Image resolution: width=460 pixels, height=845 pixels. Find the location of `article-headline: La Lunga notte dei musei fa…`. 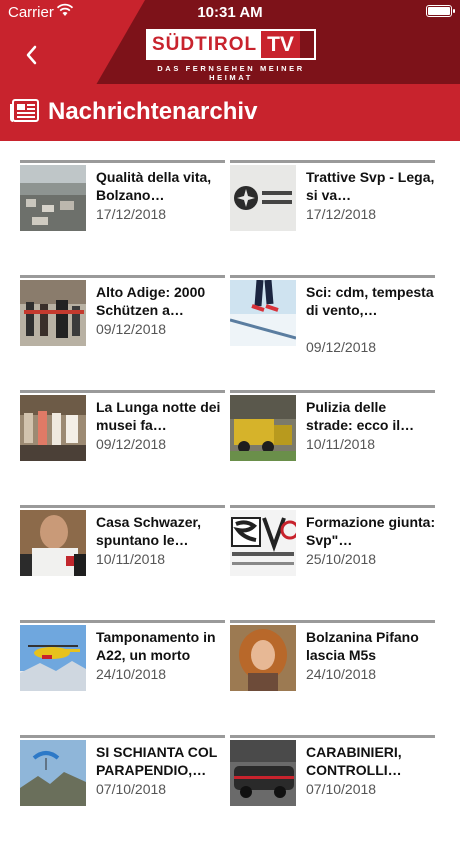

article-headline: La Lunga notte dei musei fa… is located at coordinates (158, 416).